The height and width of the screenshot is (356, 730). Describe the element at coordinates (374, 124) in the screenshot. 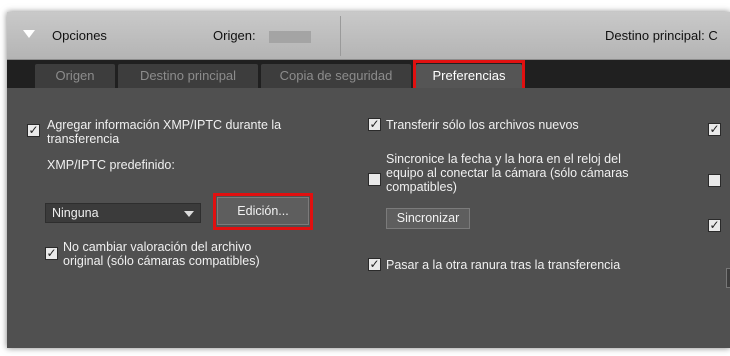

I see `new-files-only-checkbox: ✓` at that location.